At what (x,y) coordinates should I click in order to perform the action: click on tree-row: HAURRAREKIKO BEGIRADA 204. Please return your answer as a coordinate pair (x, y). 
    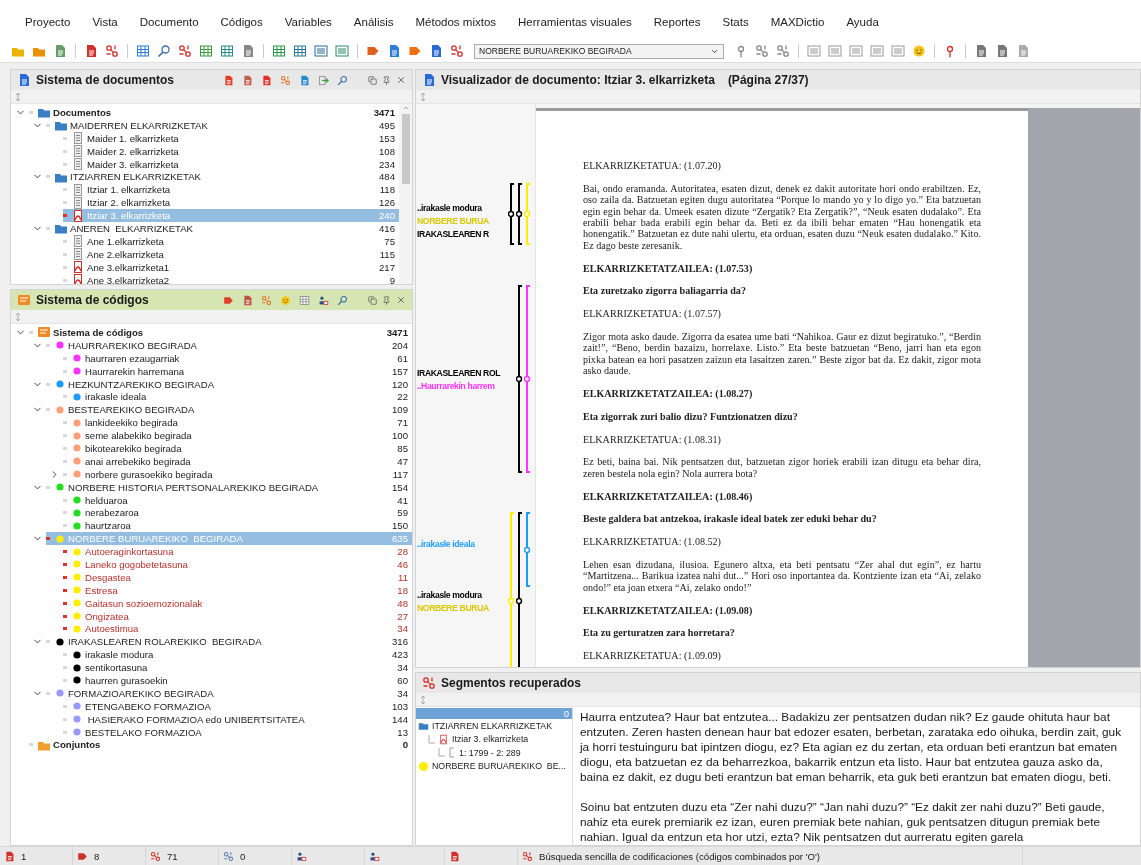
    Looking at the image, I should click on (229, 345).